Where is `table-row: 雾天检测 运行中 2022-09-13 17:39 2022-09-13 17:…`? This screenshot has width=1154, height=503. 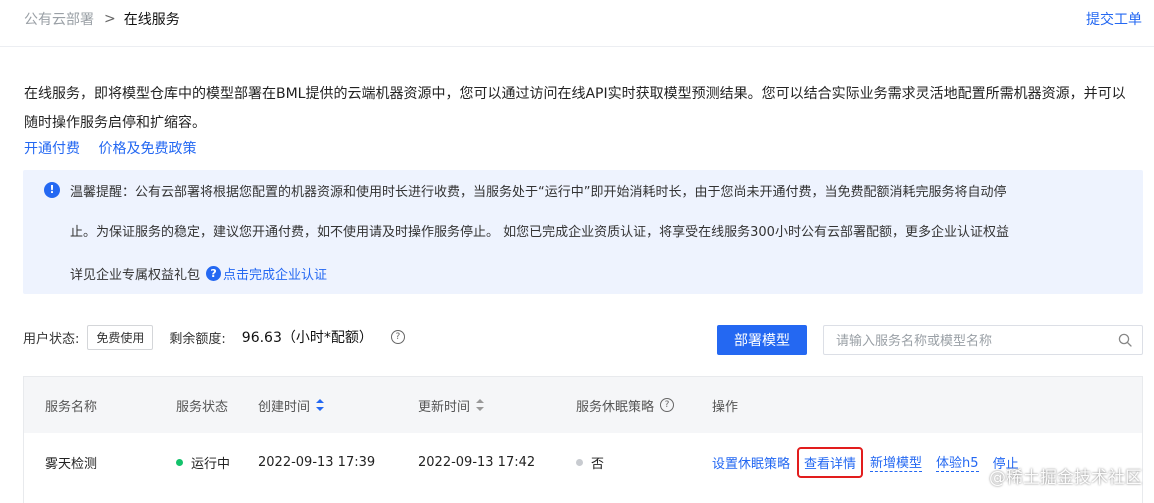
table-row: 雾天检测 运行中 2022-09-13 17:39 2022-09-13 17:… is located at coordinates (583, 462).